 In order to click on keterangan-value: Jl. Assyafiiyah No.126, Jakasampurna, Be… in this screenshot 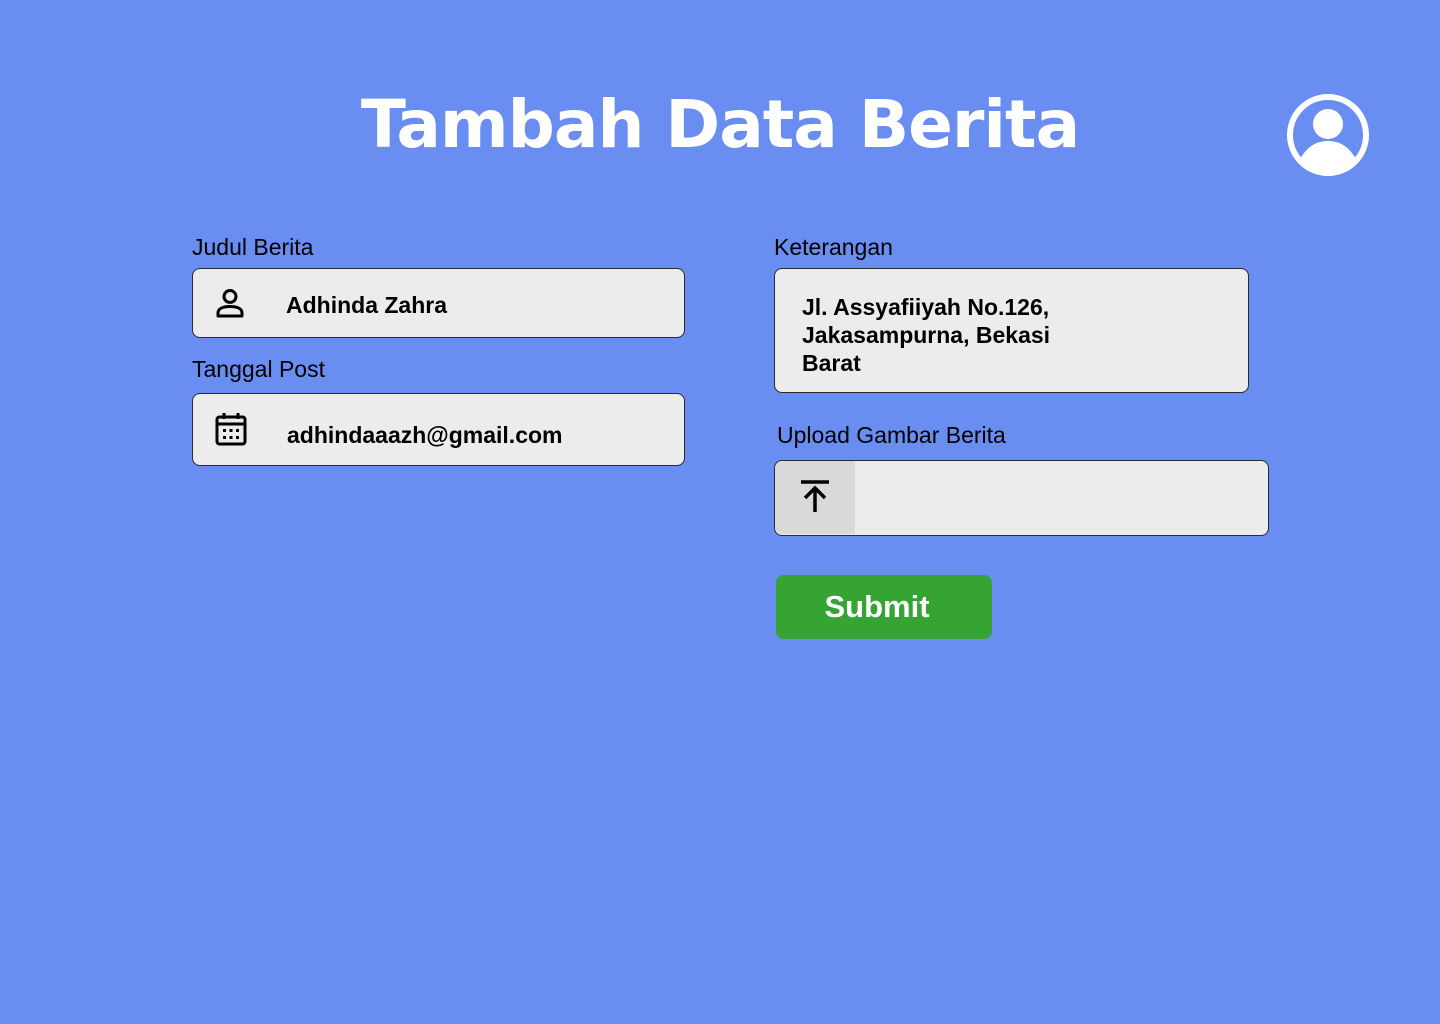, I will do `click(926, 335)`.